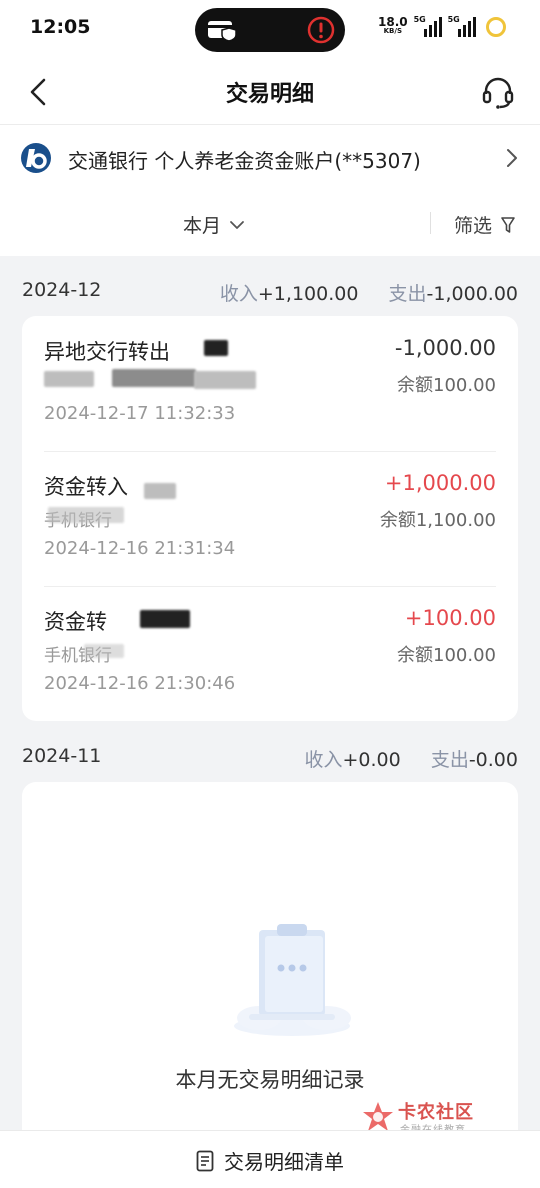  I want to click on statement-list-button: 交易明细清单, so click(270, 1160).